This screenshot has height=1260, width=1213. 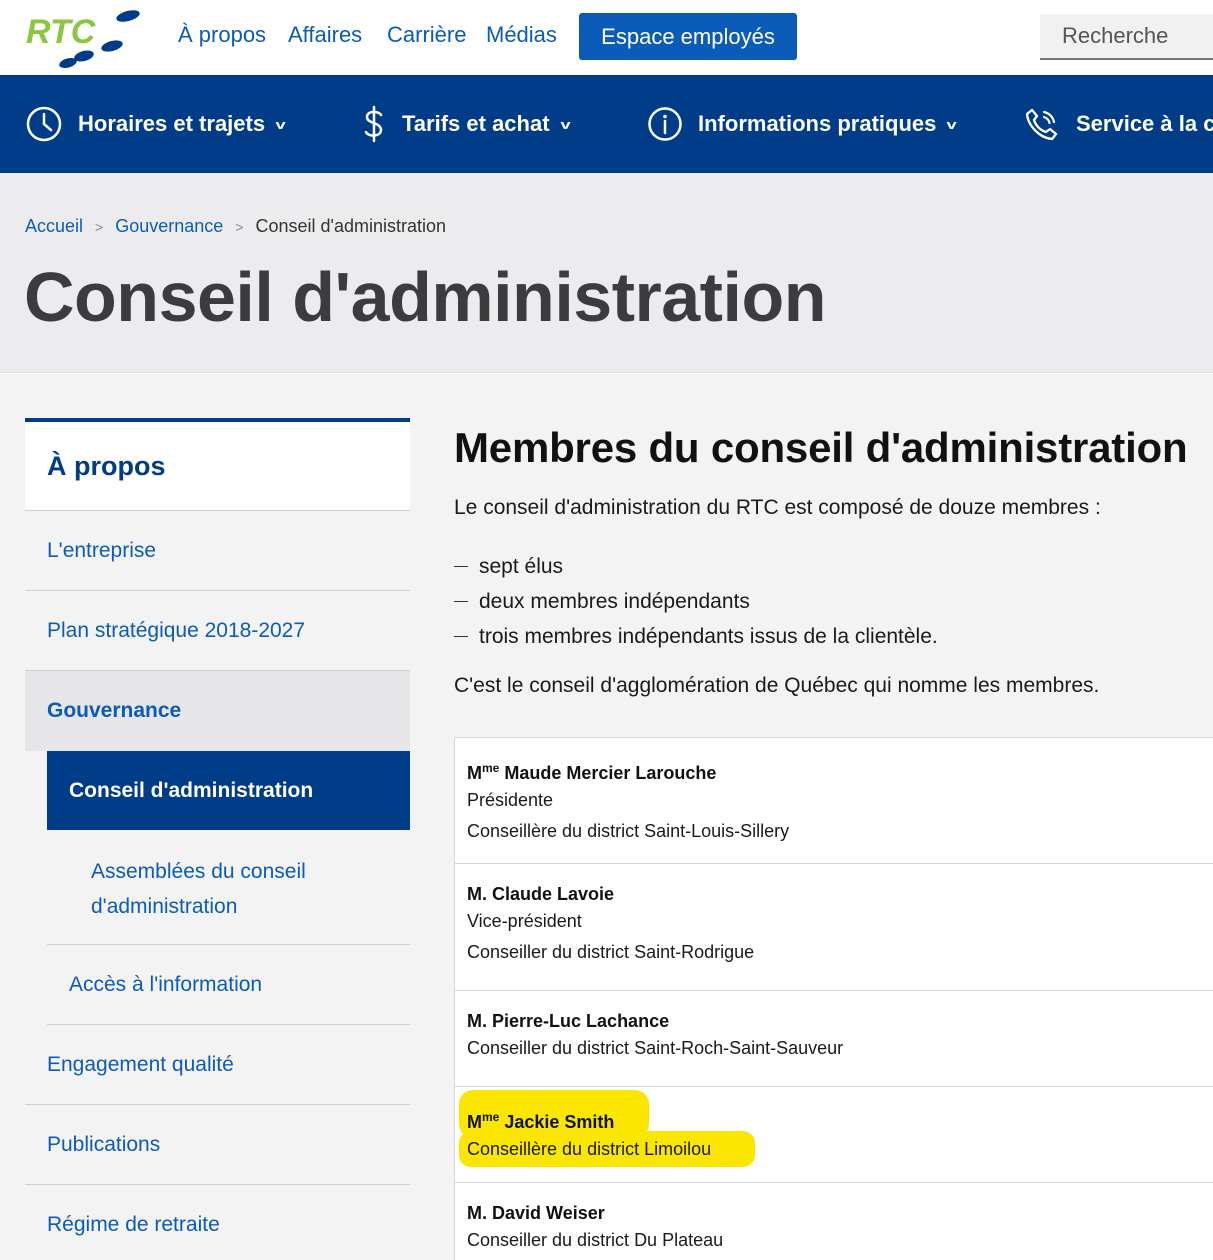 I want to click on member-district: Conseiller du district Saint-Rodrigue, so click(x=611, y=952).